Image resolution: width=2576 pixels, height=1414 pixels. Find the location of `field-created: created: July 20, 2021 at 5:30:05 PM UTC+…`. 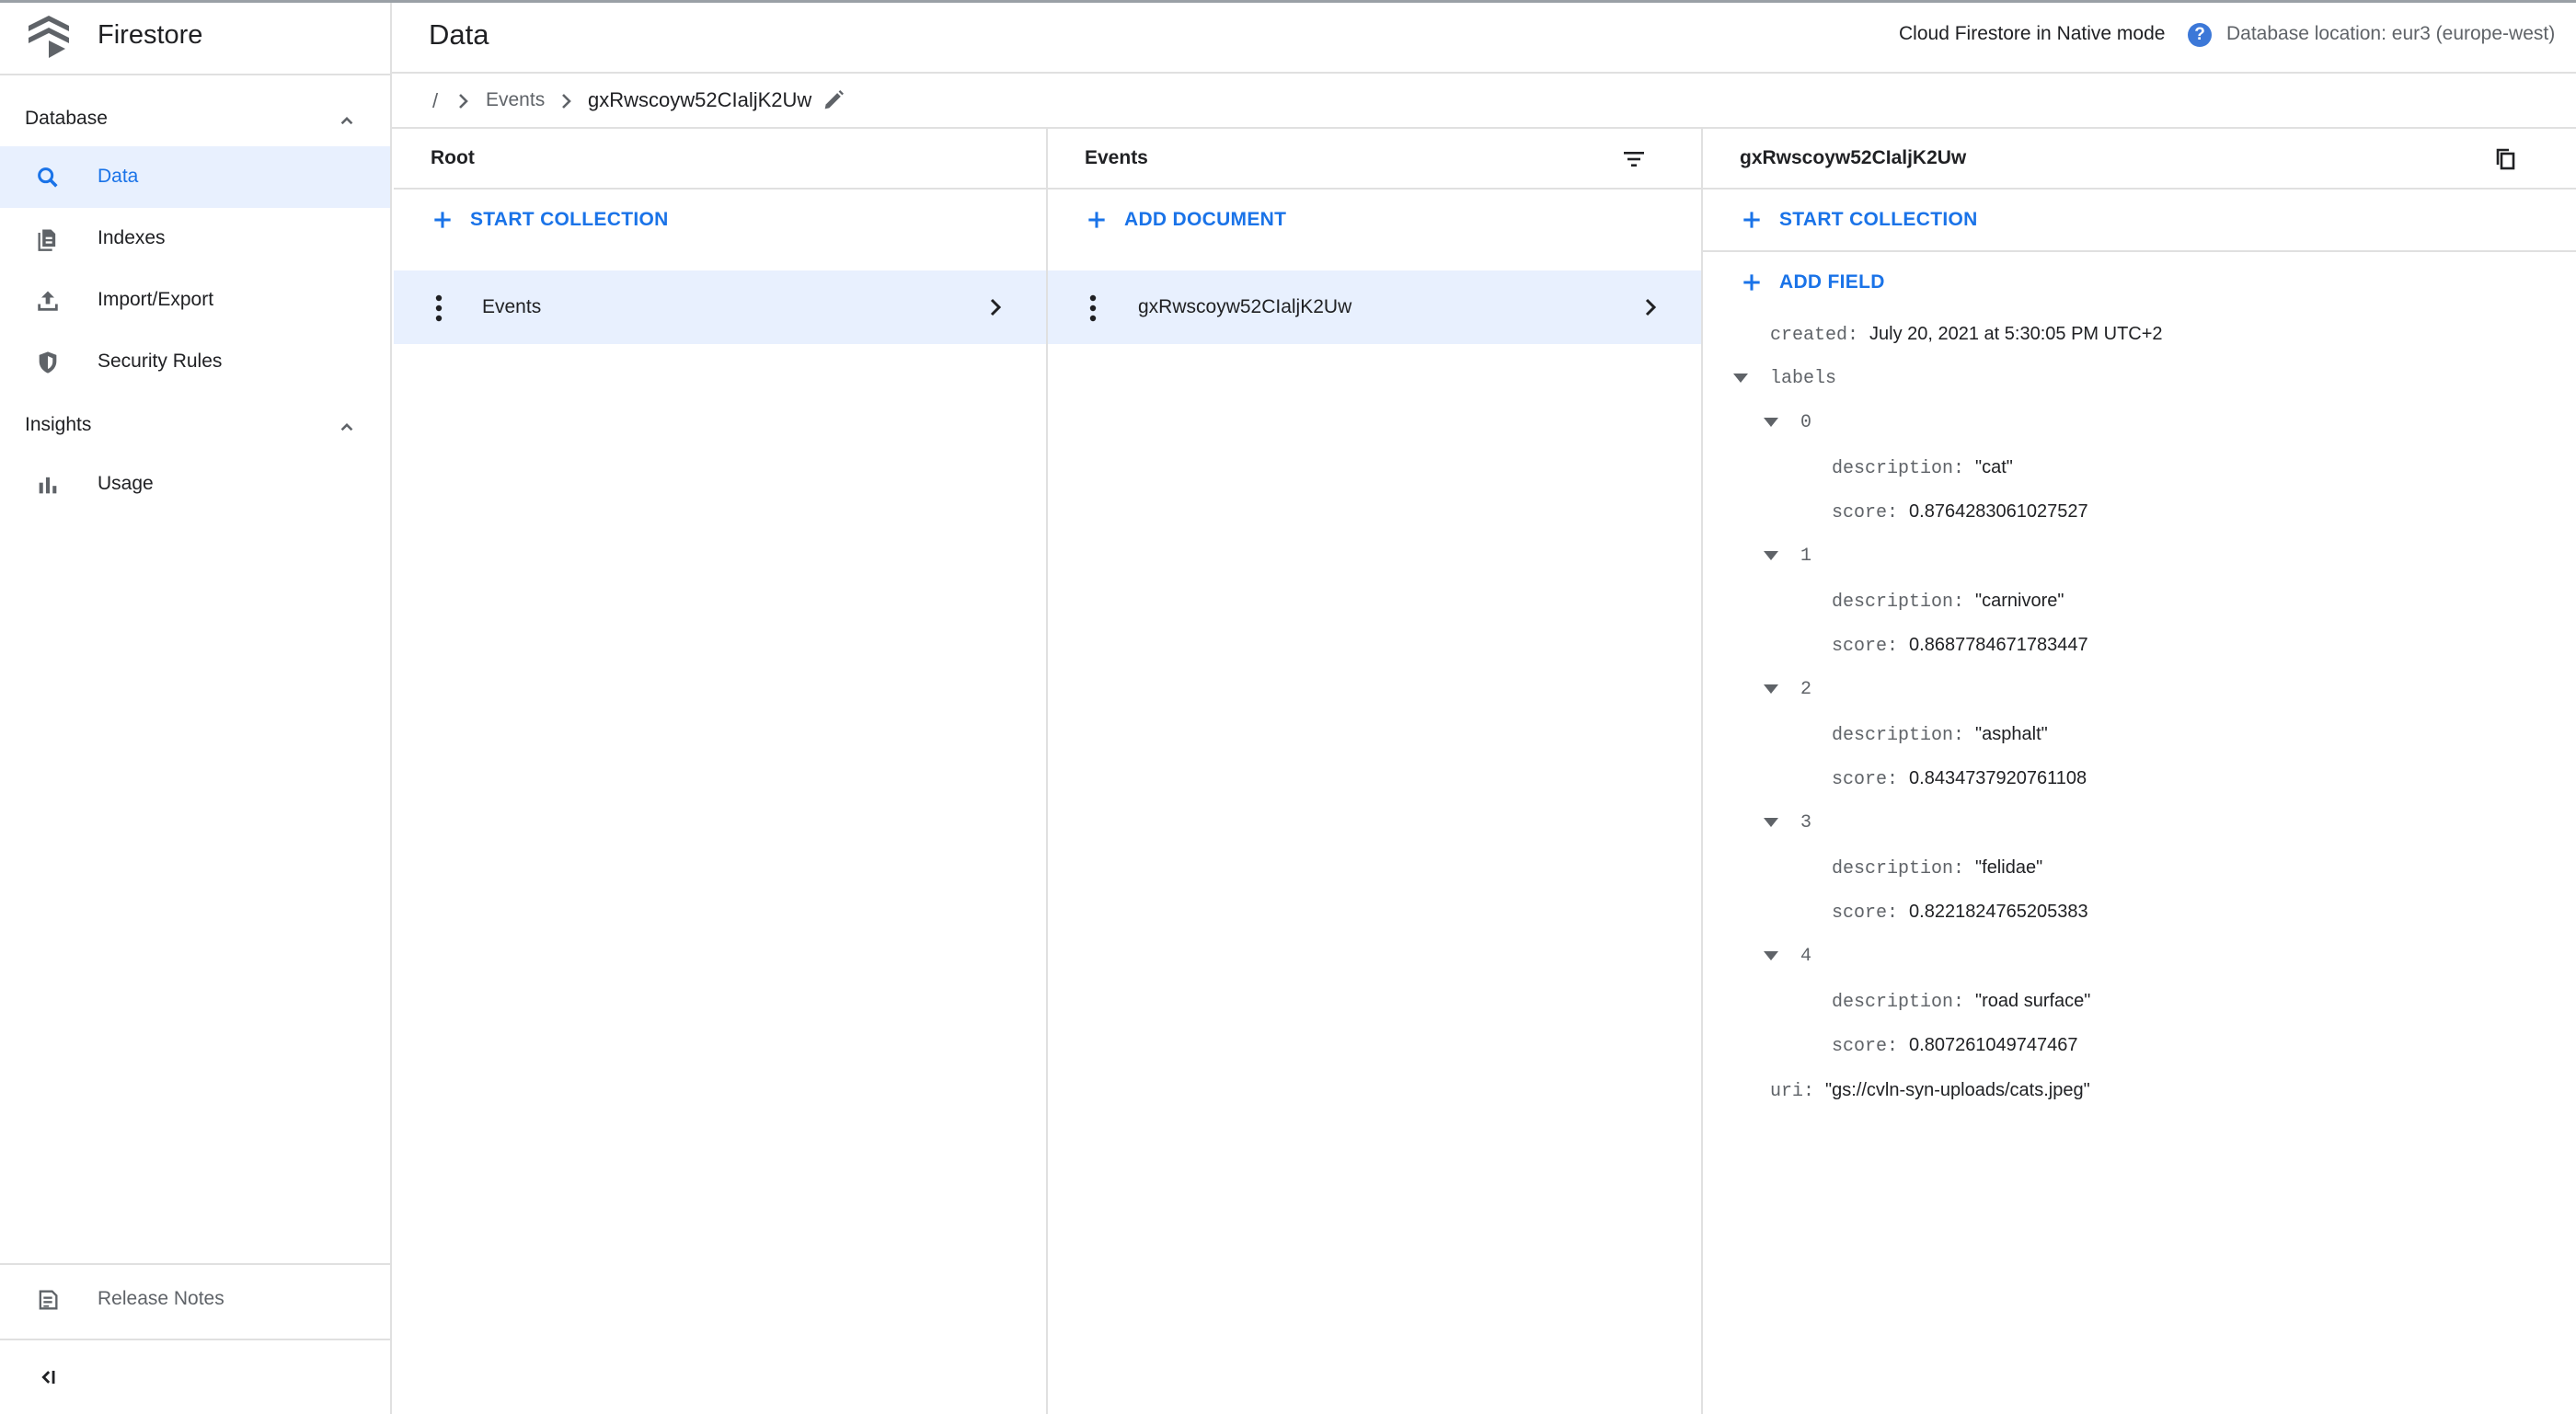

field-created: created: July 20, 2021 at 5:30:05 PM UTC+… is located at coordinates (1966, 335).